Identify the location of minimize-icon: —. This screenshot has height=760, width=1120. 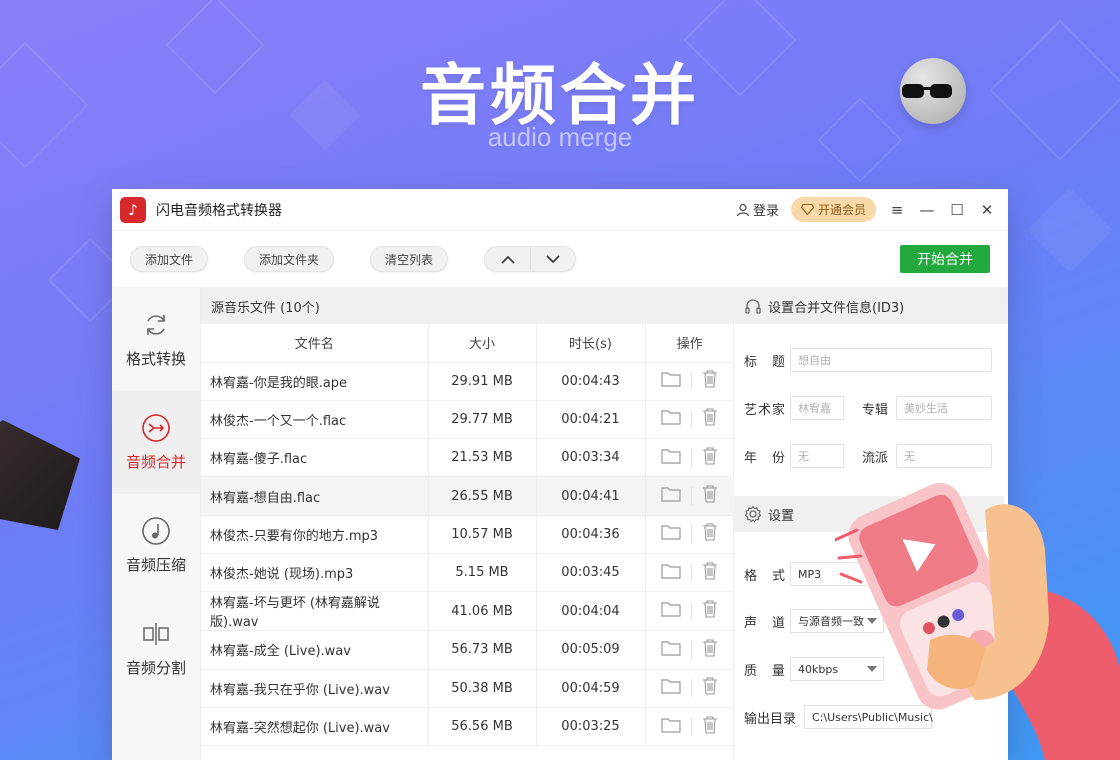
(927, 210).